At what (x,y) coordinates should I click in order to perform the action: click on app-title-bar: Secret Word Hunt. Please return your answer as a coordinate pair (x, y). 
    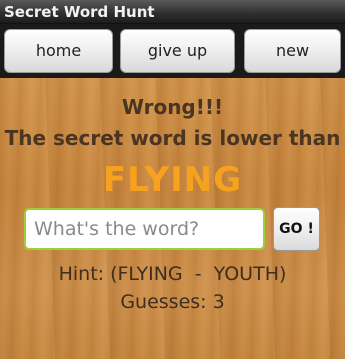
    Looking at the image, I should click on (172, 12).